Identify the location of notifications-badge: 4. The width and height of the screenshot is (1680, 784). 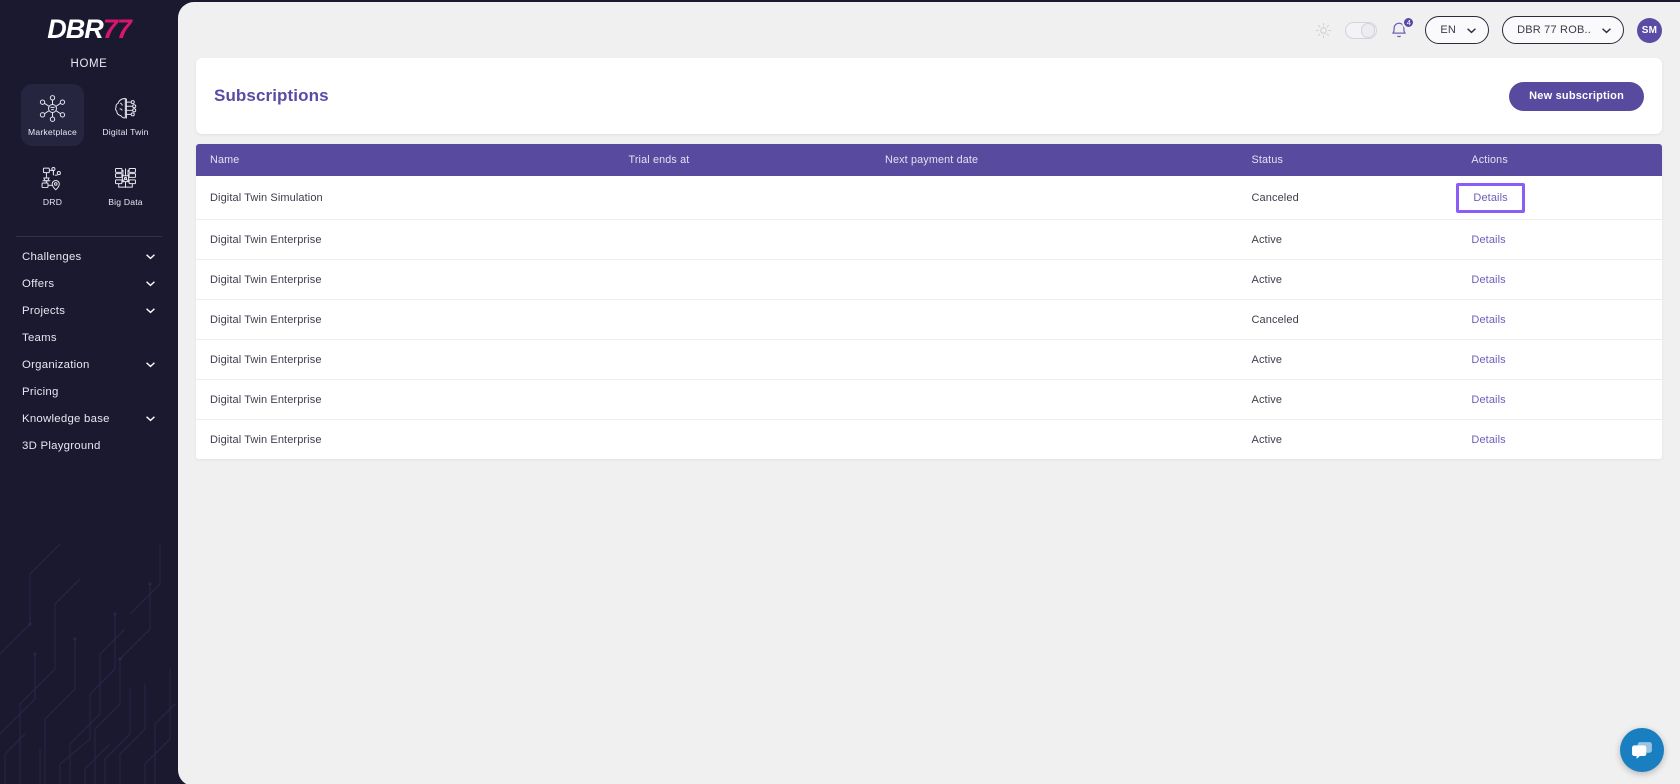
(1409, 22).